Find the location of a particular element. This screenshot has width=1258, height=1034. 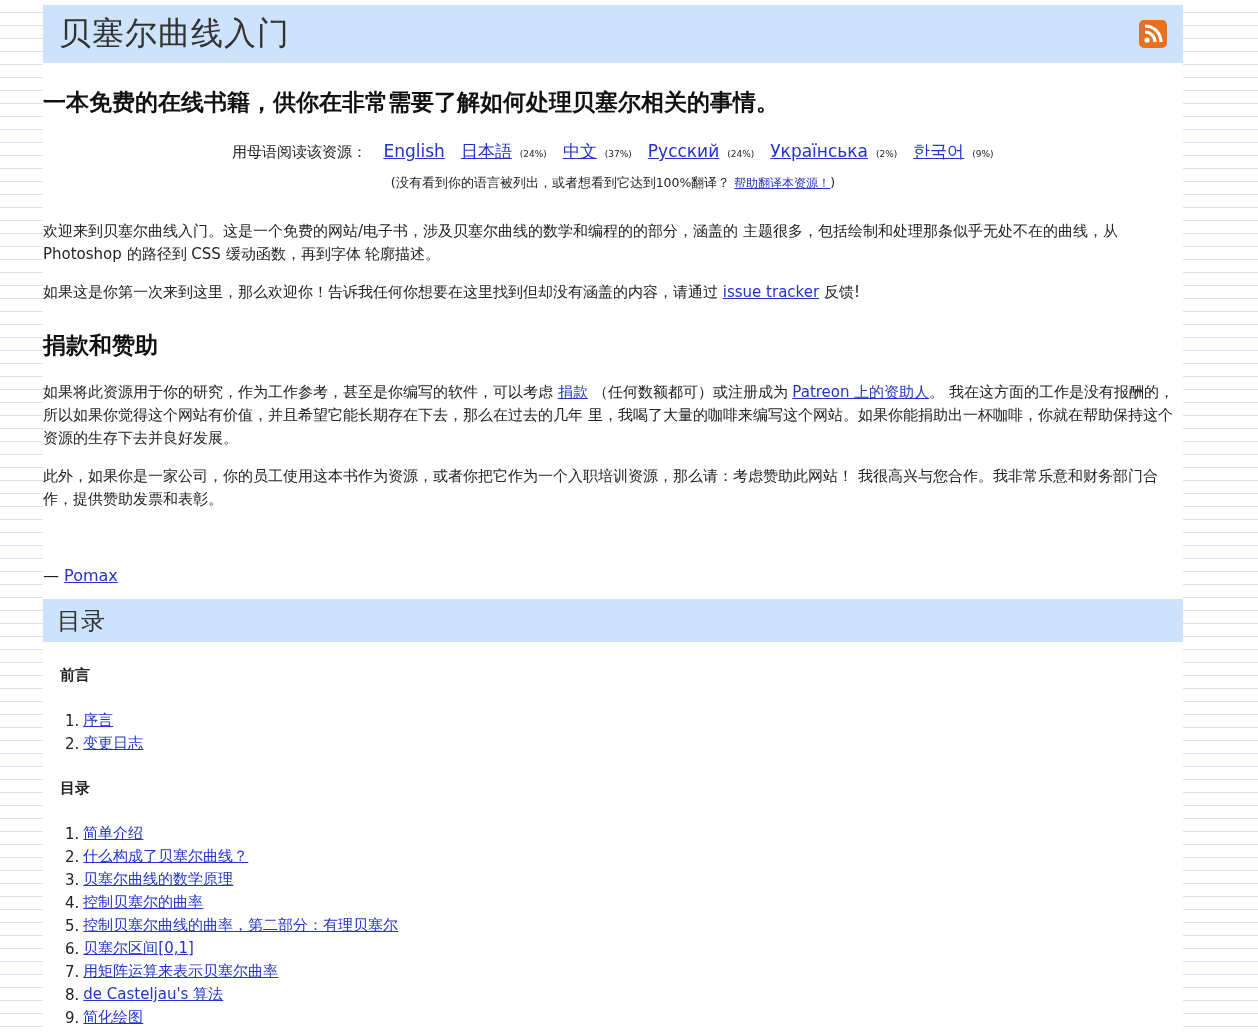

chapter-link: 什么构成了贝塞尔曲线？ is located at coordinates (166, 856).